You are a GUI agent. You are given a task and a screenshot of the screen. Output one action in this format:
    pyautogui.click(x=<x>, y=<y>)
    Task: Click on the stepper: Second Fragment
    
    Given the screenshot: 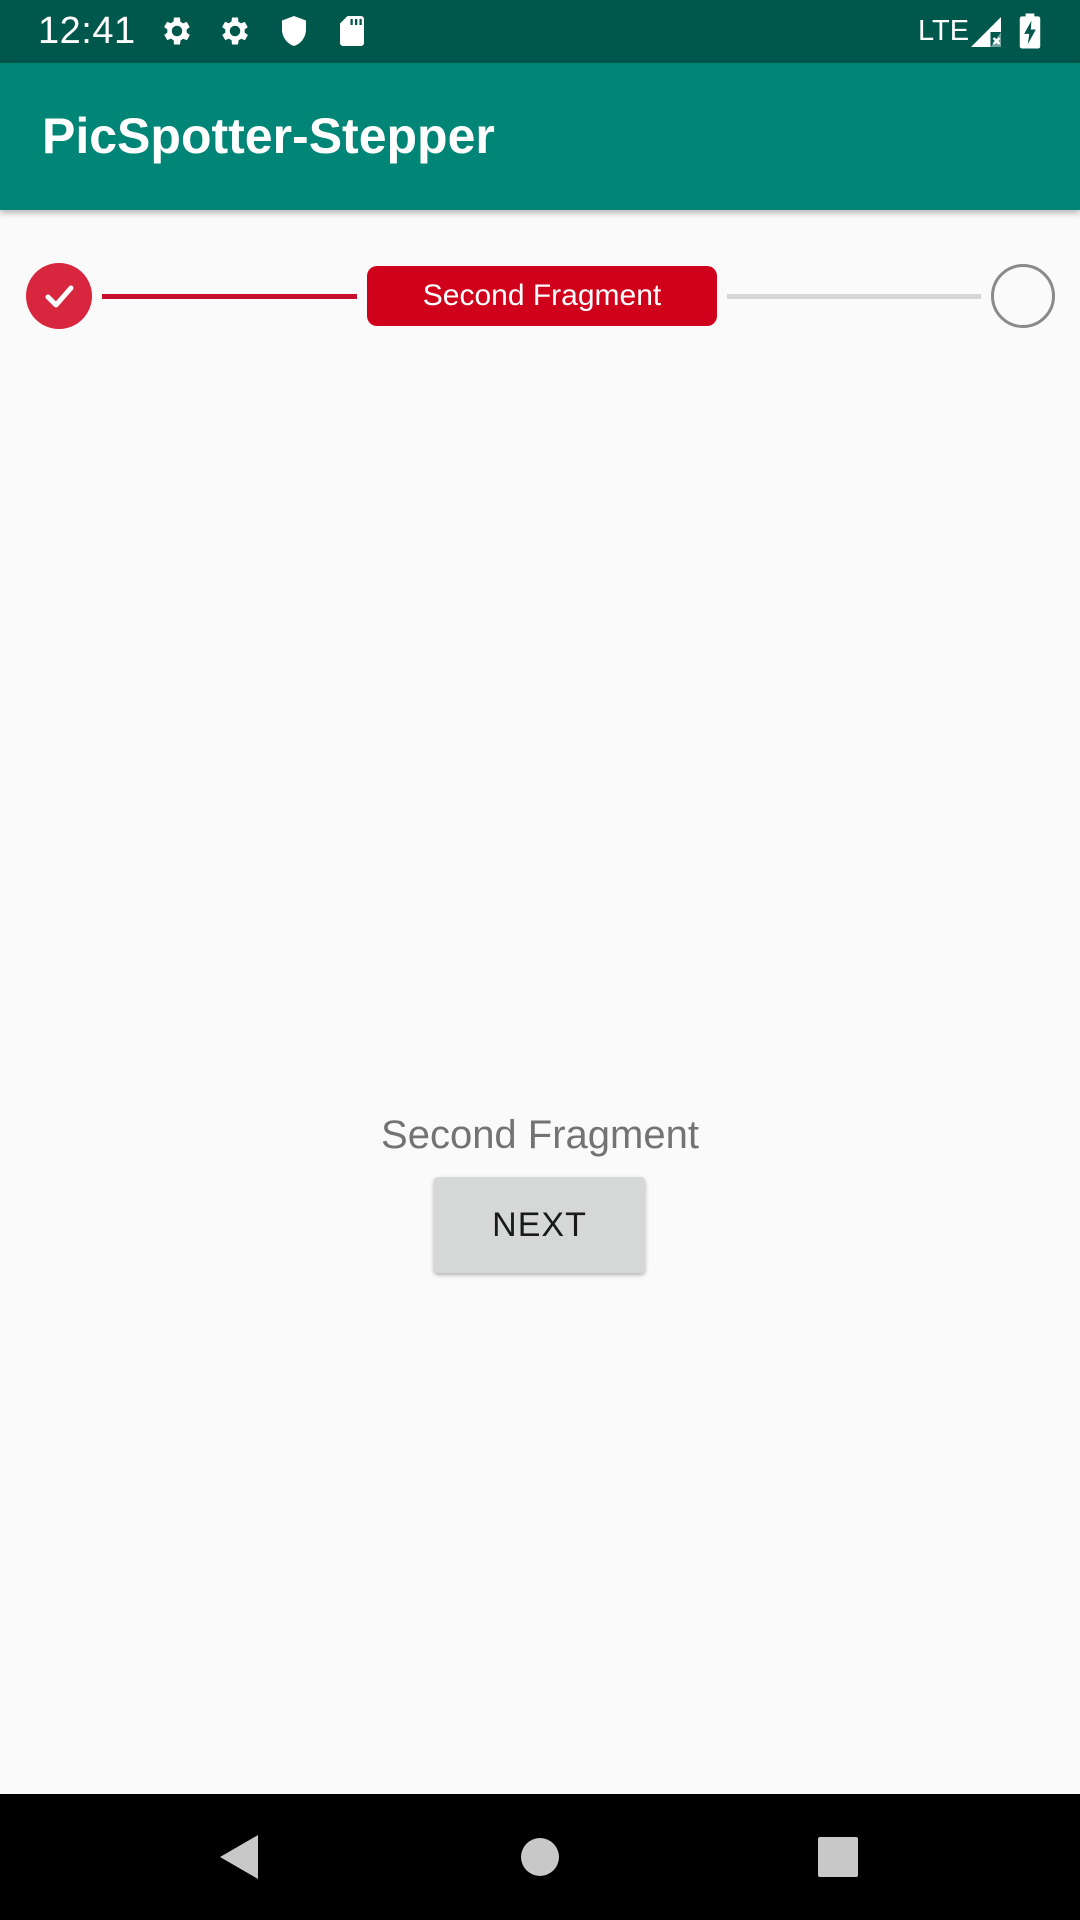 What is the action you would take?
    pyautogui.click(x=540, y=295)
    